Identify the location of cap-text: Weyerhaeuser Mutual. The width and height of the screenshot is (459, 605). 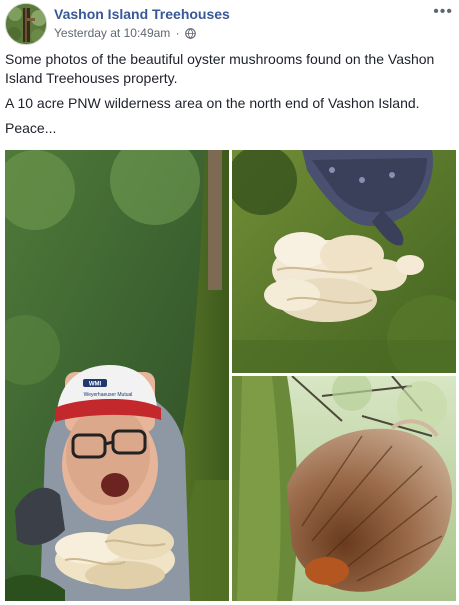
(108, 395).